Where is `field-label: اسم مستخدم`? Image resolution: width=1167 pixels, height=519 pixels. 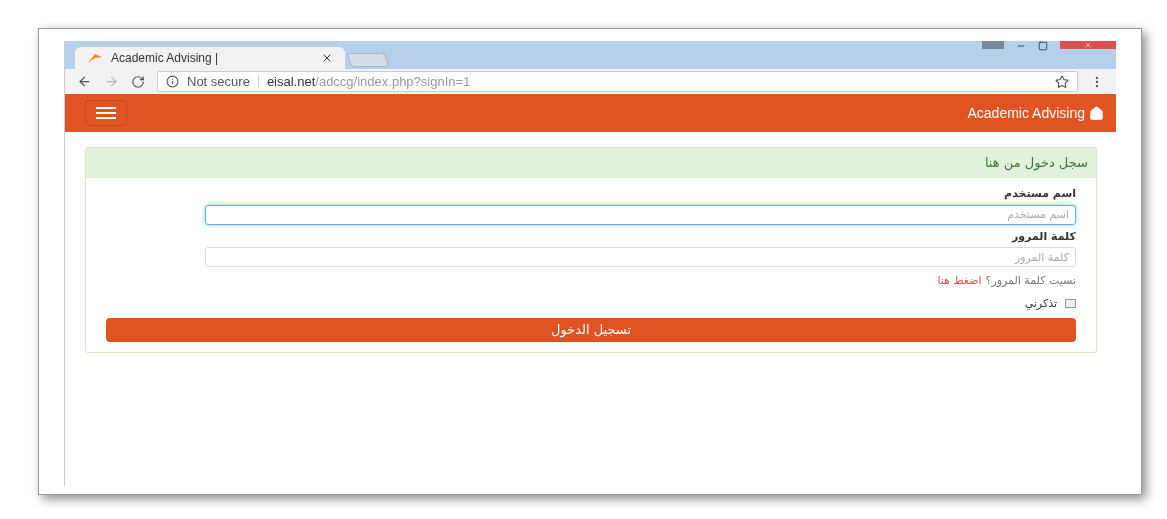 field-label: اسم مستخدم is located at coordinates (1039, 194).